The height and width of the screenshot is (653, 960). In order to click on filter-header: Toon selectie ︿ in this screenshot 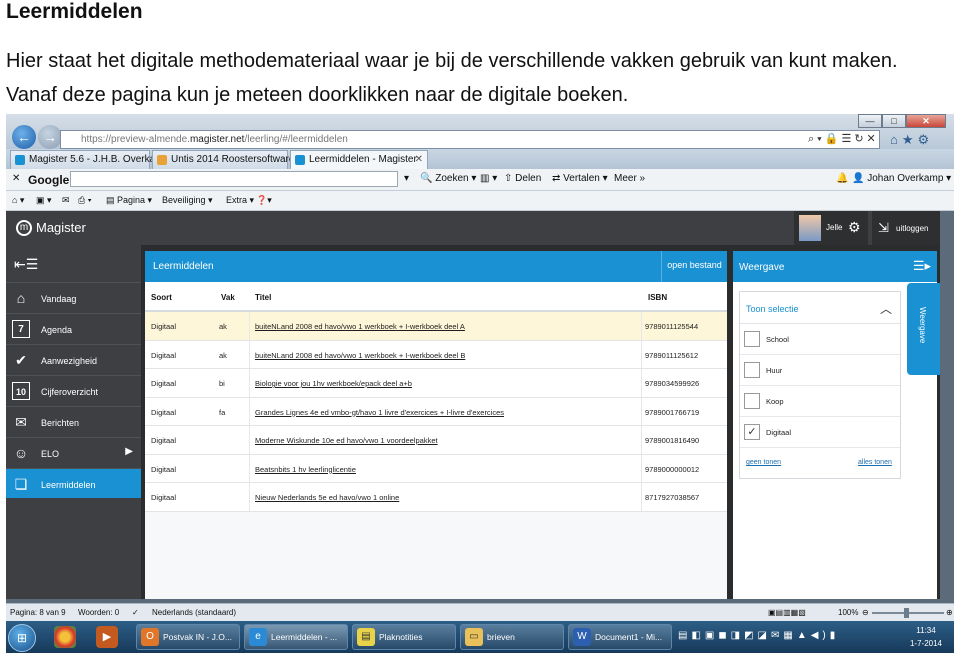, I will do `click(820, 308)`.